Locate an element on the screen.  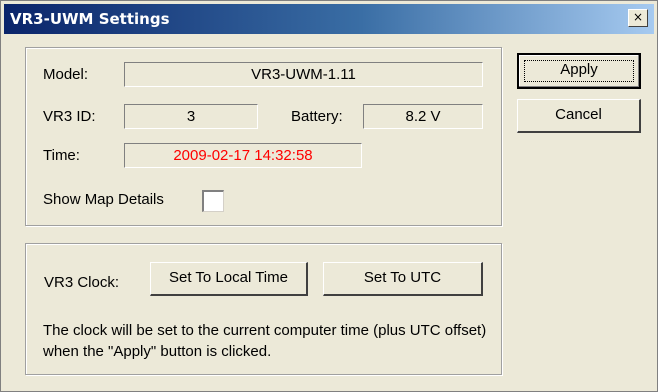
battery-label: Battery: is located at coordinates (317, 116).